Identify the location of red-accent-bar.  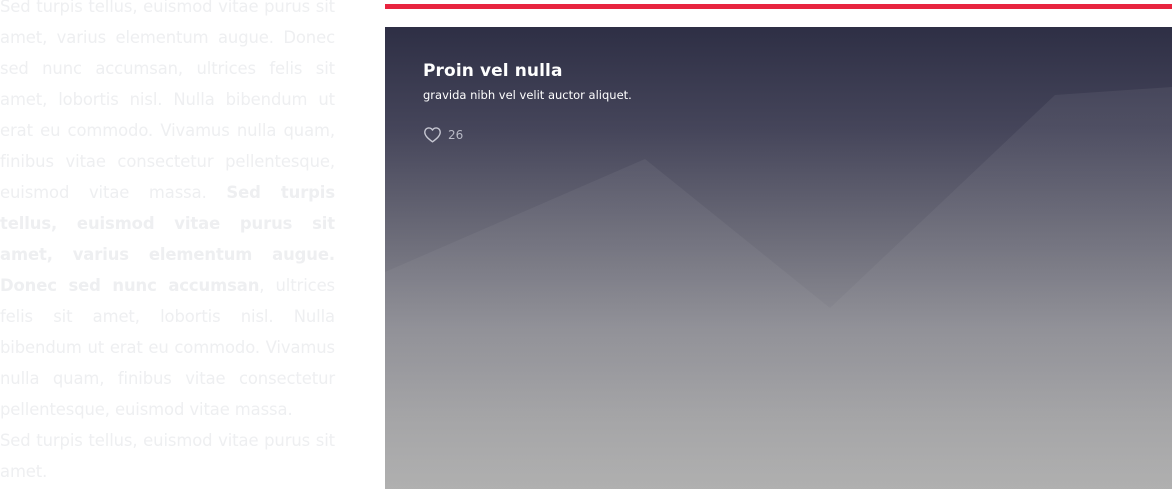
(778, 6).